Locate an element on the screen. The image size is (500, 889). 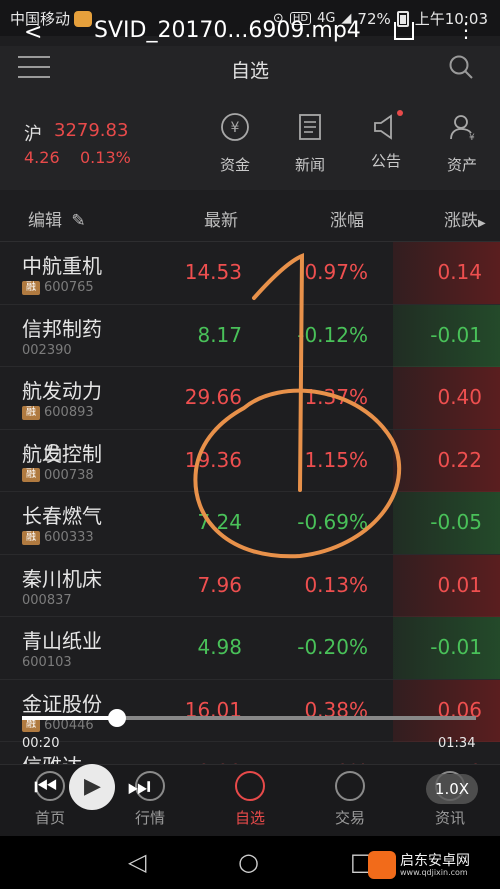
stock-name: 航发动力 is located at coordinates (62, 391).